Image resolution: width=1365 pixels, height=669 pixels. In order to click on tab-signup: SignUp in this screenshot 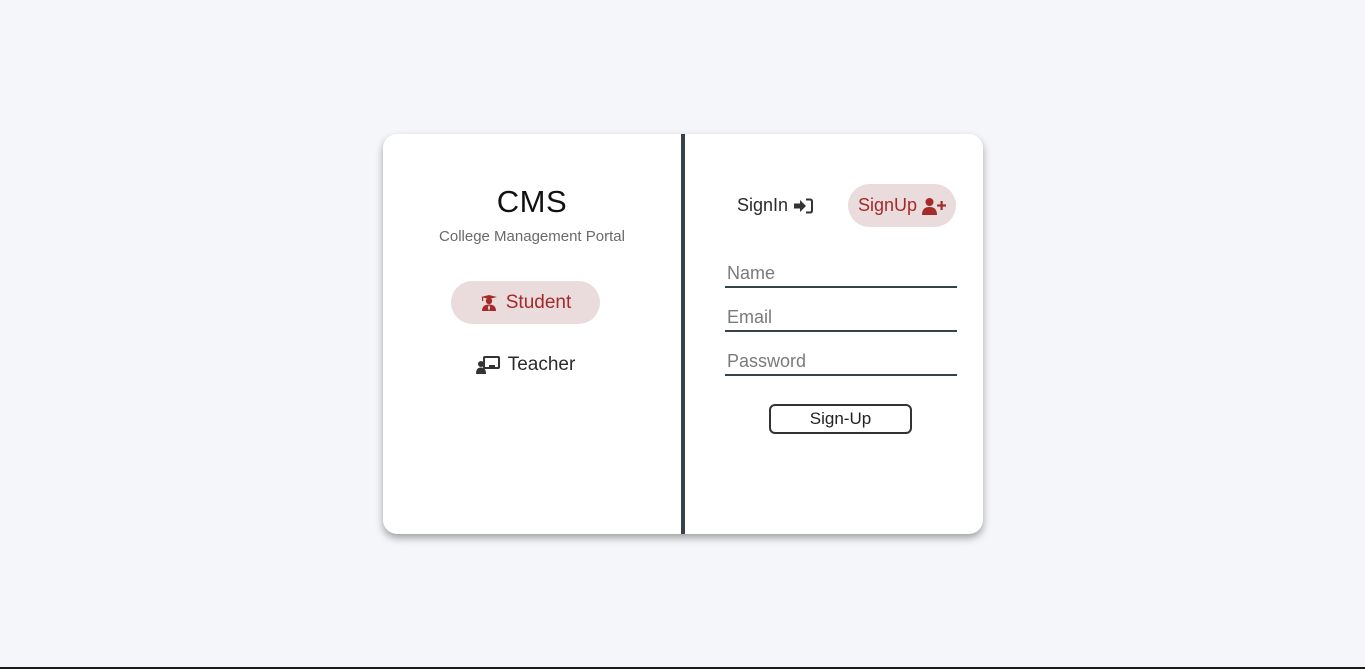, I will do `click(902, 205)`.